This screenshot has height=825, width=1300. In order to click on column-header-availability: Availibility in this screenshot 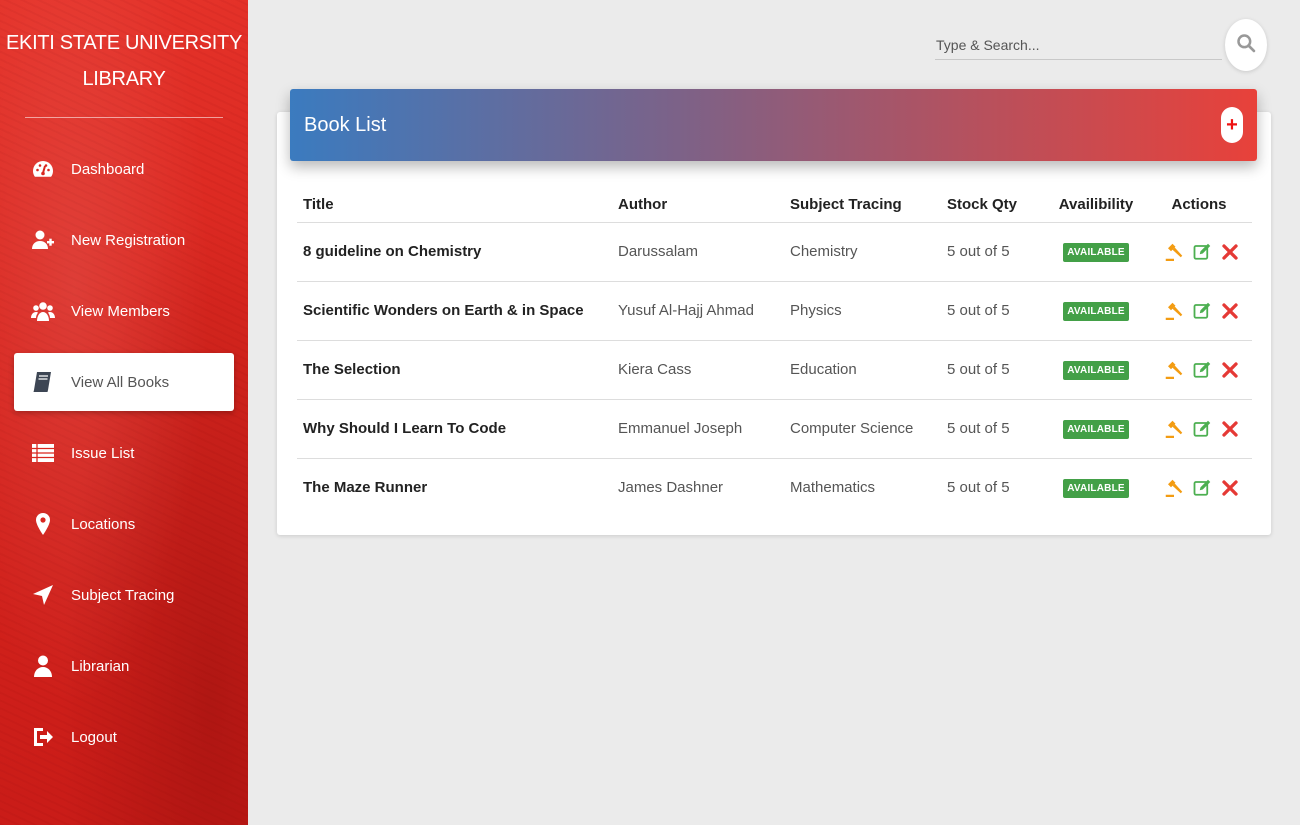, I will do `click(1096, 205)`.